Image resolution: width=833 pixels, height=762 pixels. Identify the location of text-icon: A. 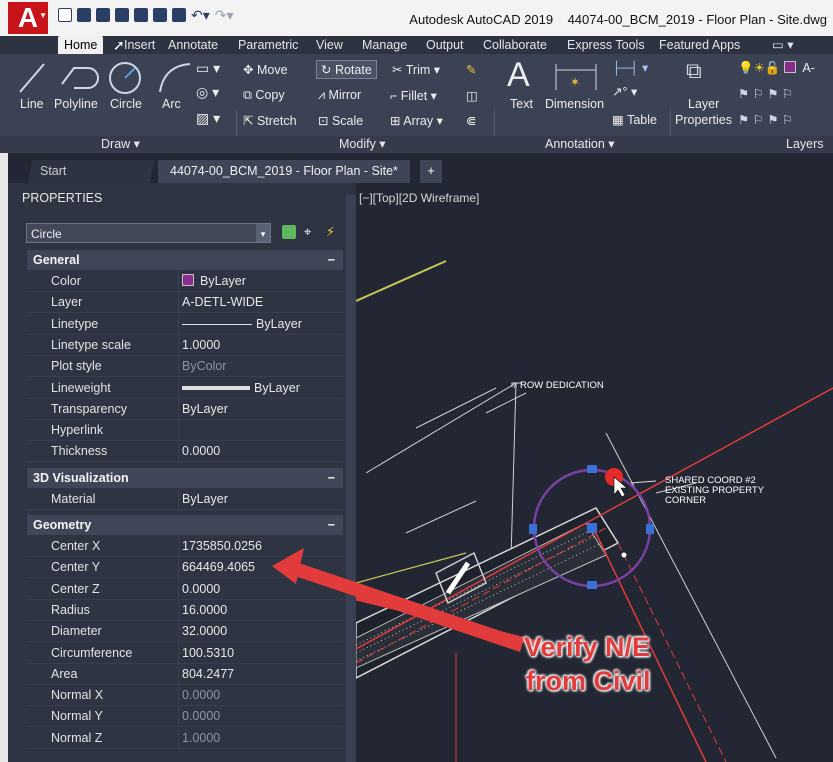
(518, 75).